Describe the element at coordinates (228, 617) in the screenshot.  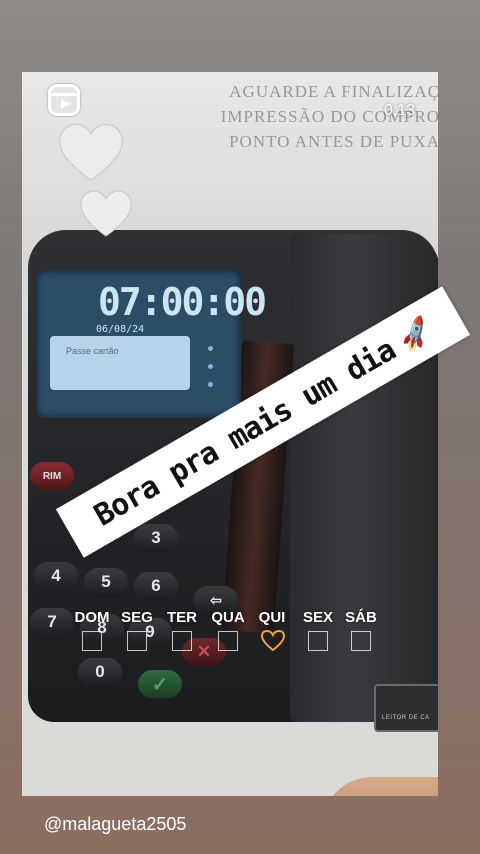
I see `day-label-qua: QUA` at that location.